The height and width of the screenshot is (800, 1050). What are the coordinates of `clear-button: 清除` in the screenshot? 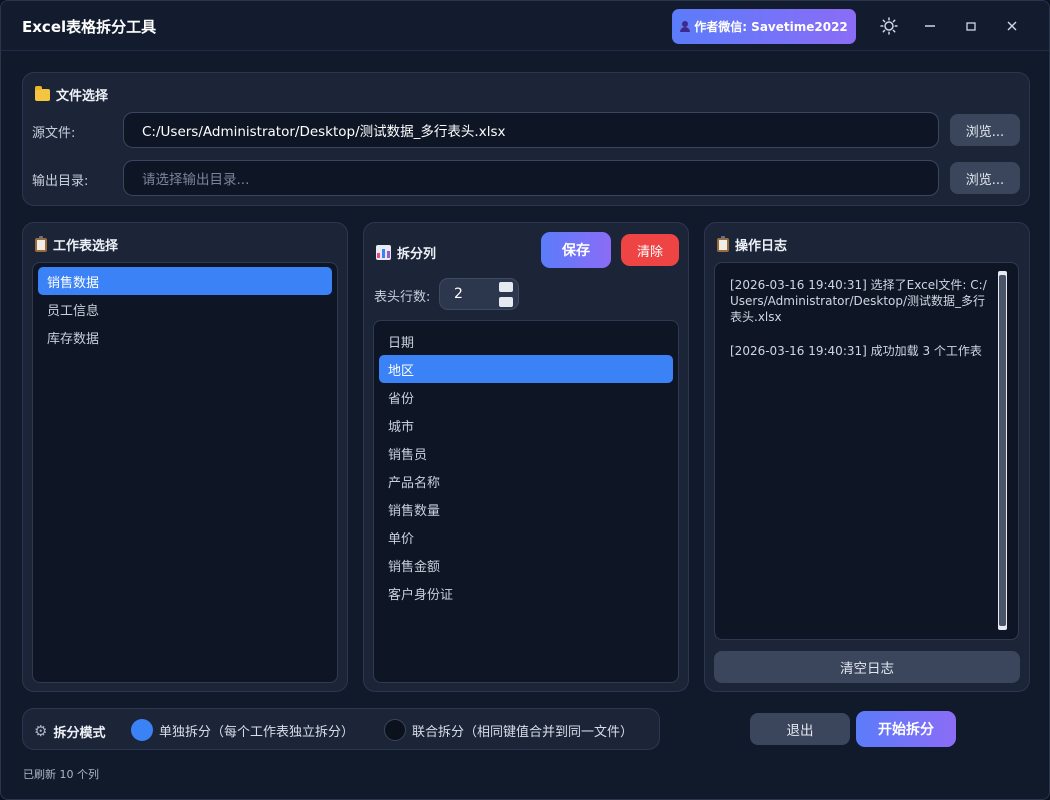 It's located at (650, 250).